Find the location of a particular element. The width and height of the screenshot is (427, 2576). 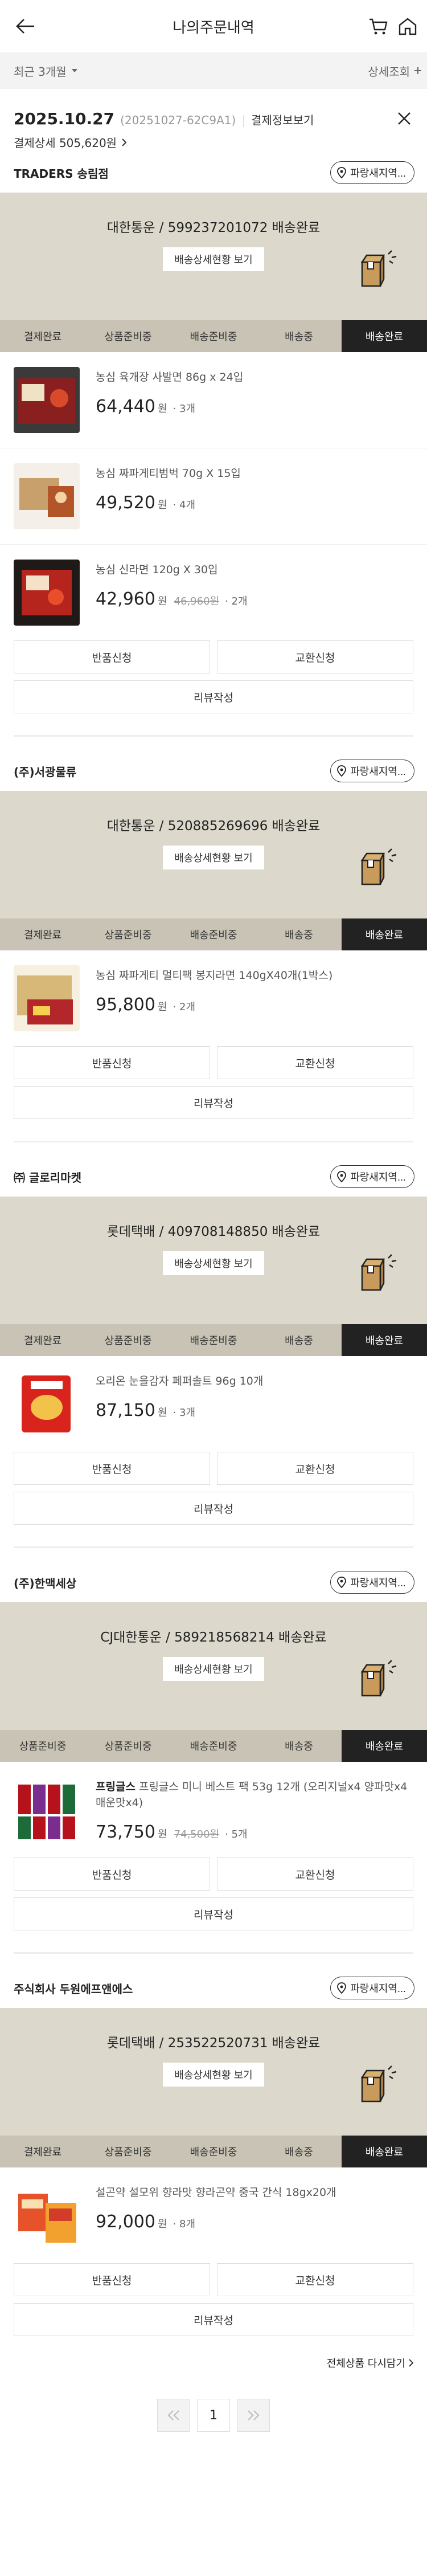

product-quantity: · 3개 is located at coordinates (184, 409).